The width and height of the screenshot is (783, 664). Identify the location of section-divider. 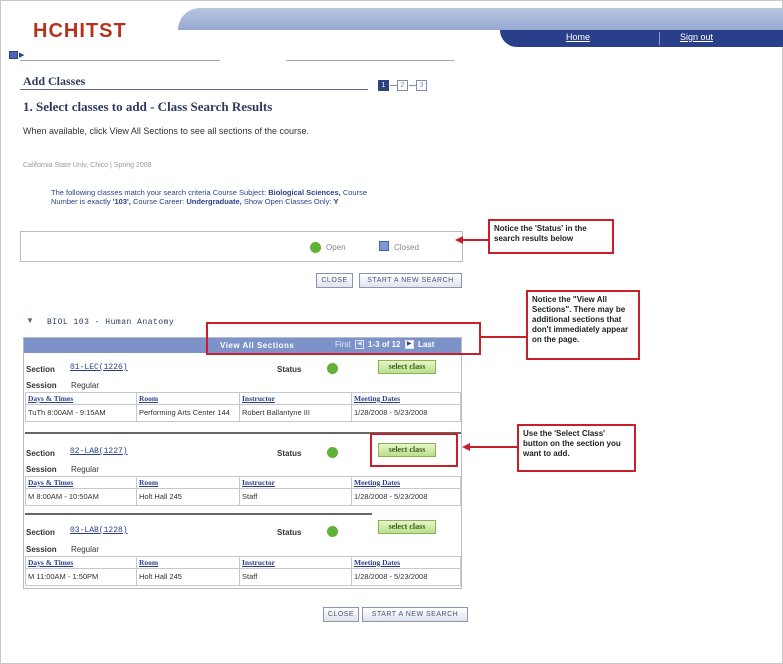
(198, 514).